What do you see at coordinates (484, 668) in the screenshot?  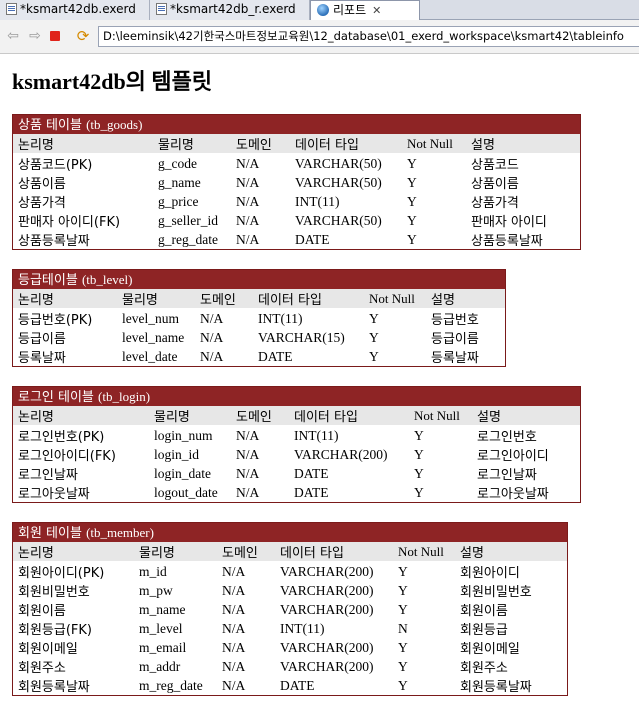 I see `description-cell: 회원주소` at bounding box center [484, 668].